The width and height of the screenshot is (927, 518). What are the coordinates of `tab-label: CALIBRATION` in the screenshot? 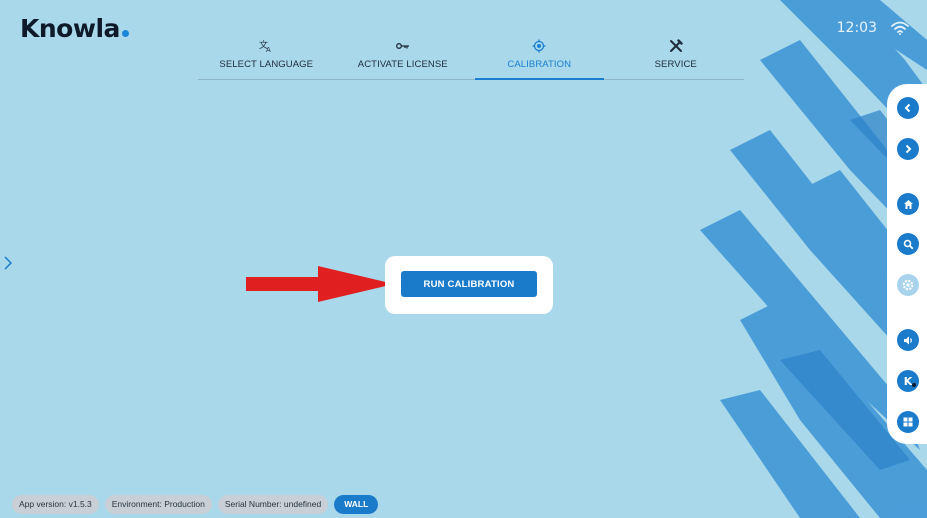 It's located at (539, 64).